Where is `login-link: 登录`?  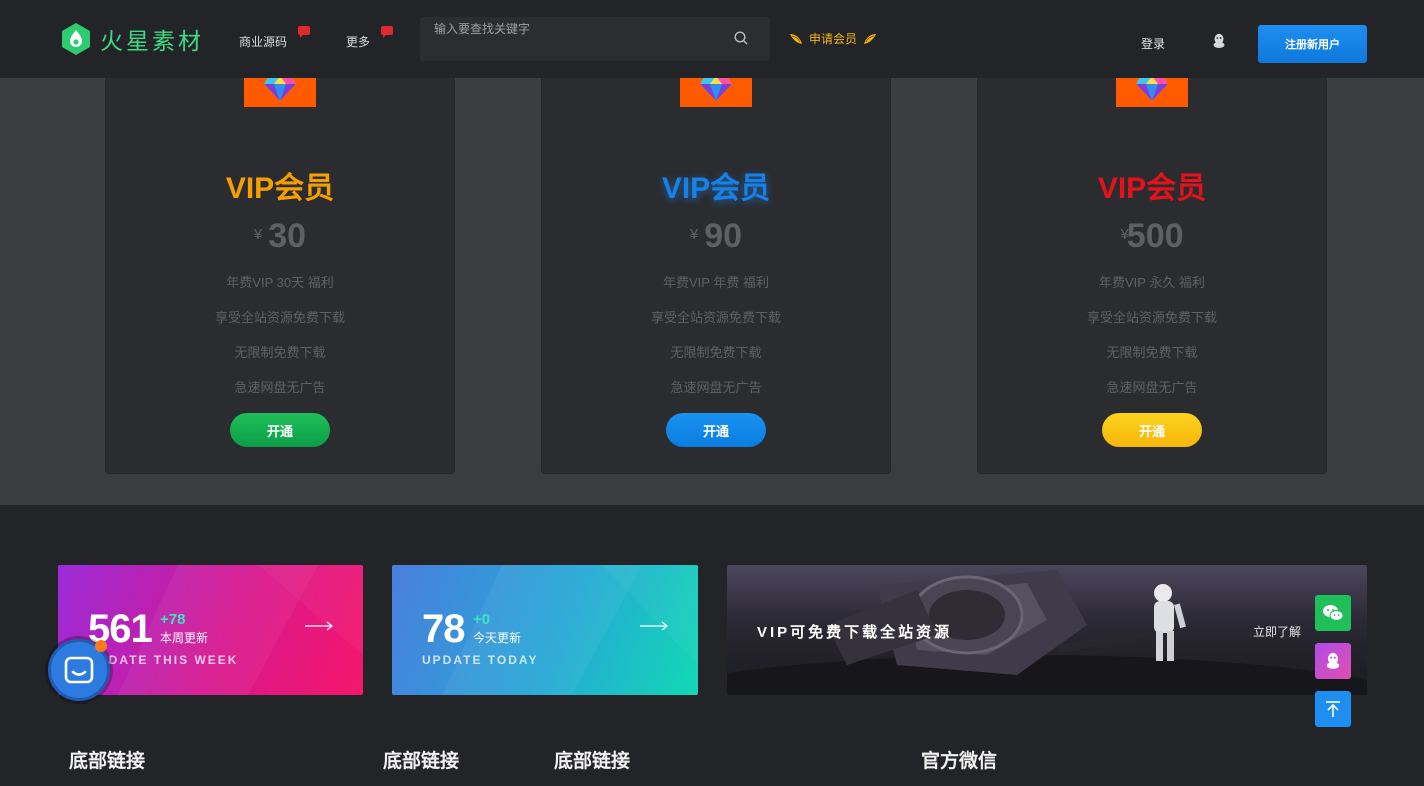 login-link: 登录 is located at coordinates (1153, 43).